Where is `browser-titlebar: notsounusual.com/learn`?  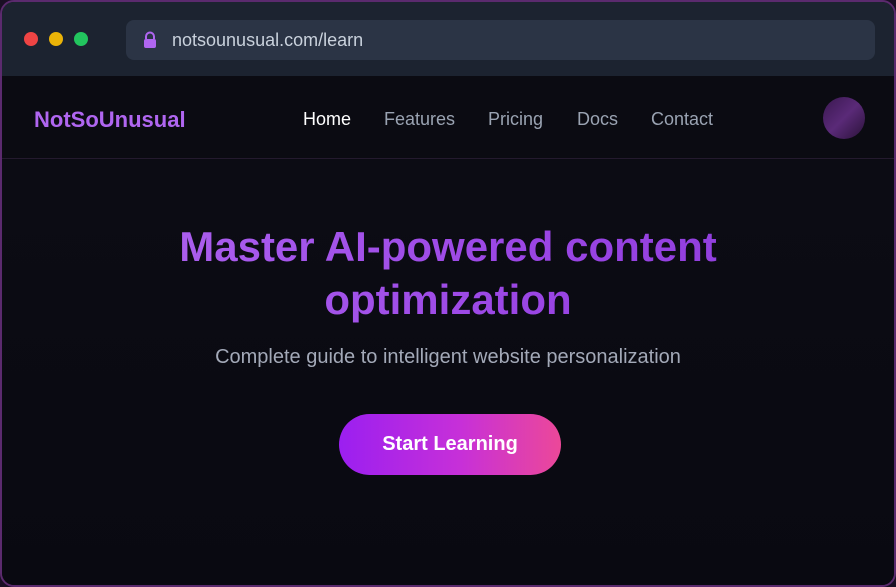 browser-titlebar: notsounusual.com/learn is located at coordinates (448, 39).